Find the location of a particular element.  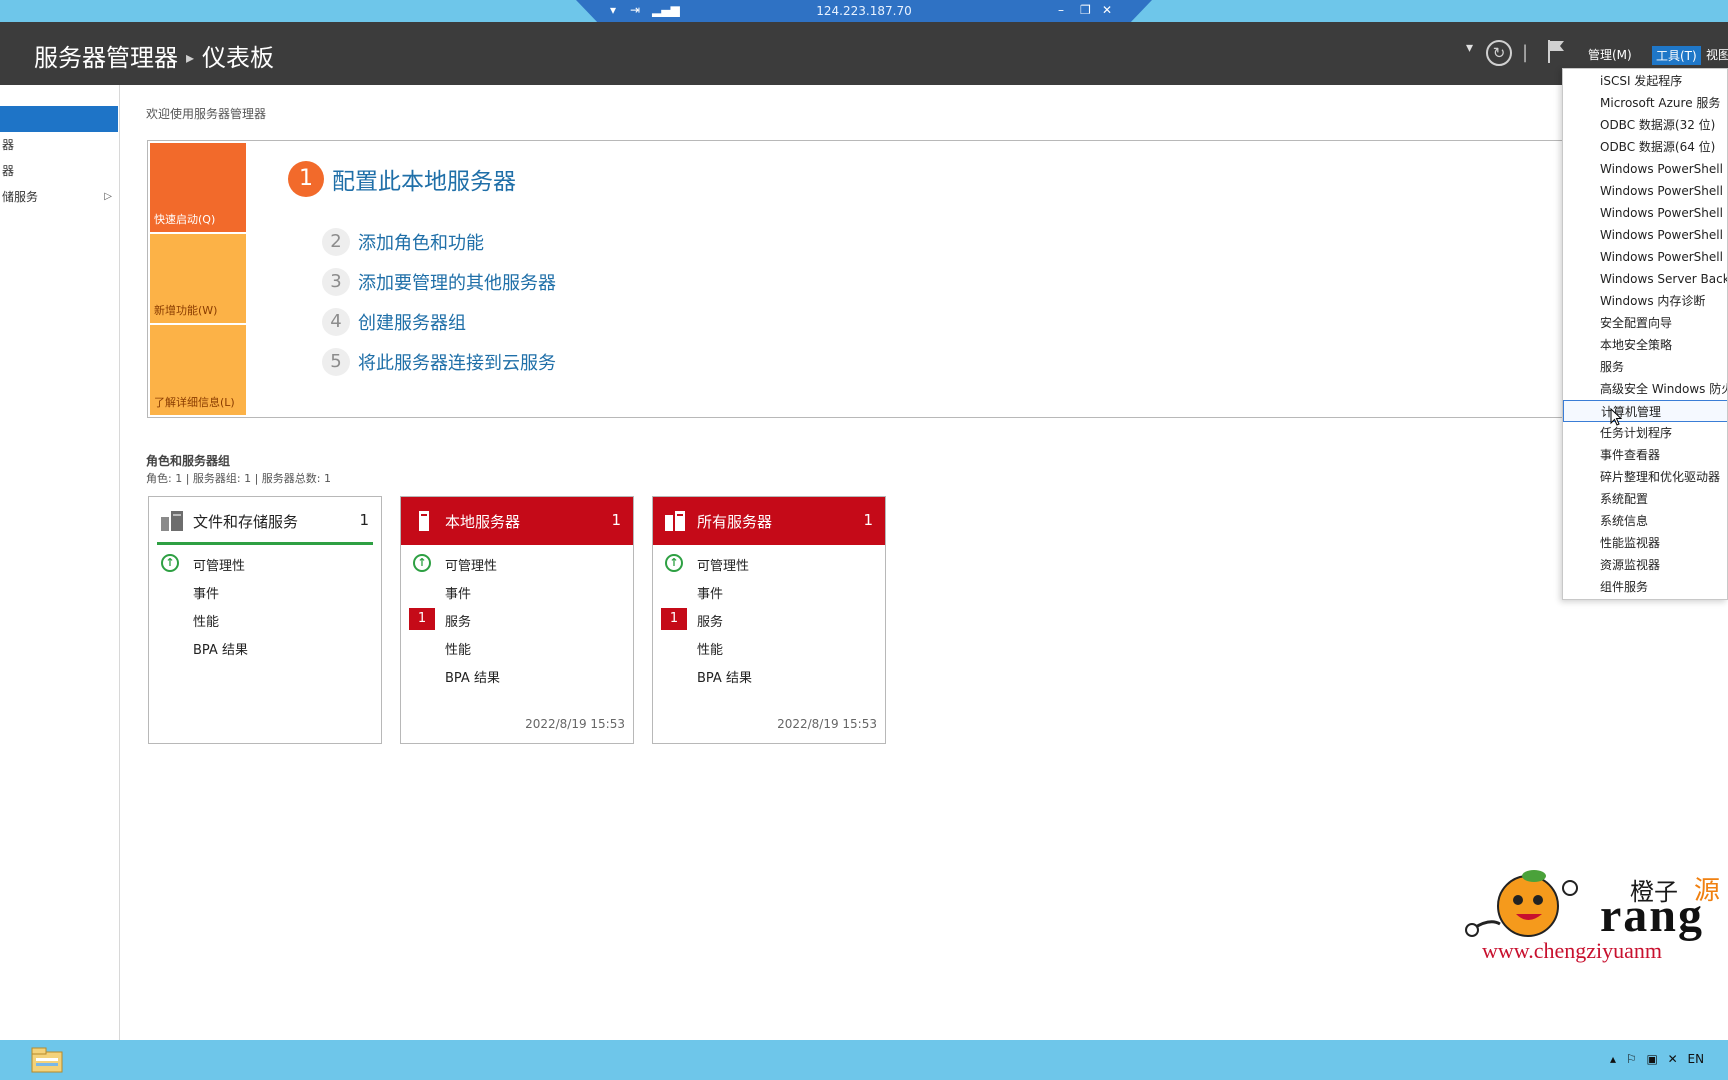

step-add-roles: 2 添加角色和功能 is located at coordinates (403, 242).